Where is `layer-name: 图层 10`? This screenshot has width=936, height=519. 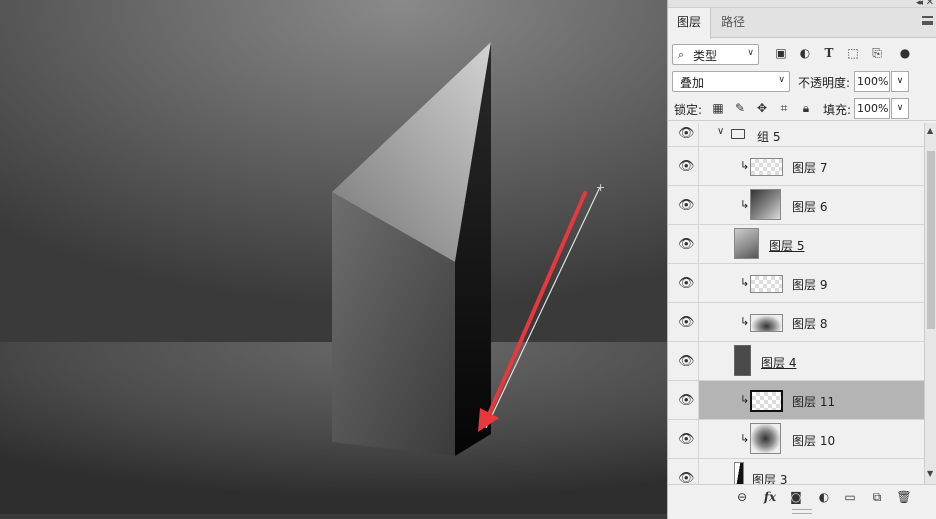 layer-name: 图层 10 is located at coordinates (813, 440).